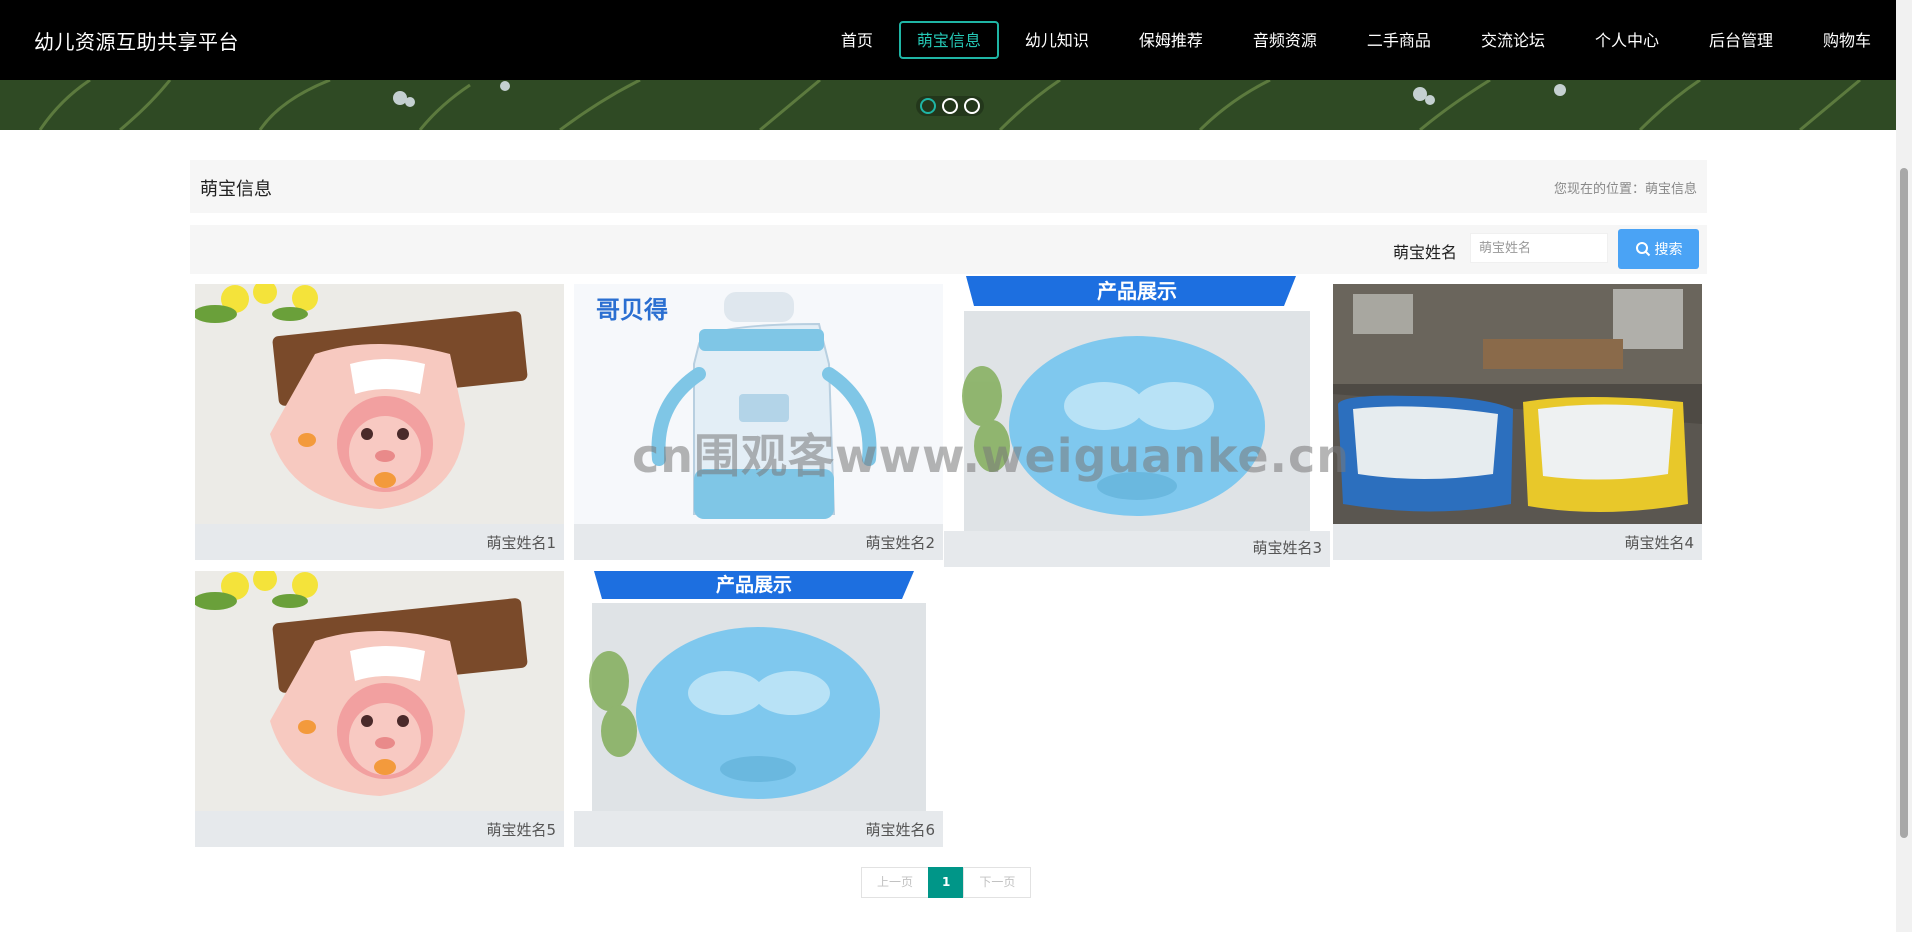  Describe the element at coordinates (521, 829) in the screenshot. I see `card-caption: 萌宝姓名5` at that location.